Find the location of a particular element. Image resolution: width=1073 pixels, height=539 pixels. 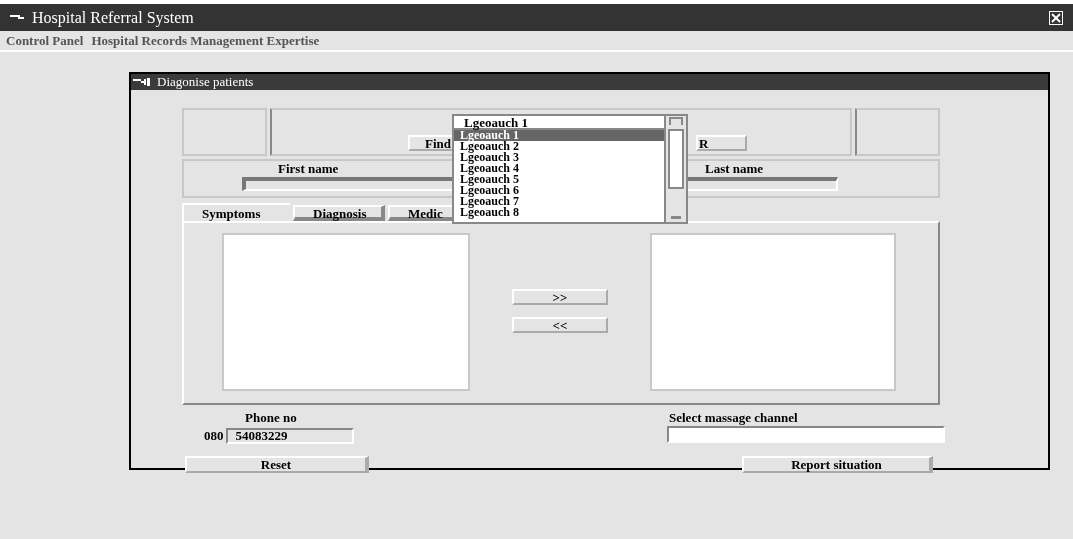

reset-button: Reset is located at coordinates (277, 464).